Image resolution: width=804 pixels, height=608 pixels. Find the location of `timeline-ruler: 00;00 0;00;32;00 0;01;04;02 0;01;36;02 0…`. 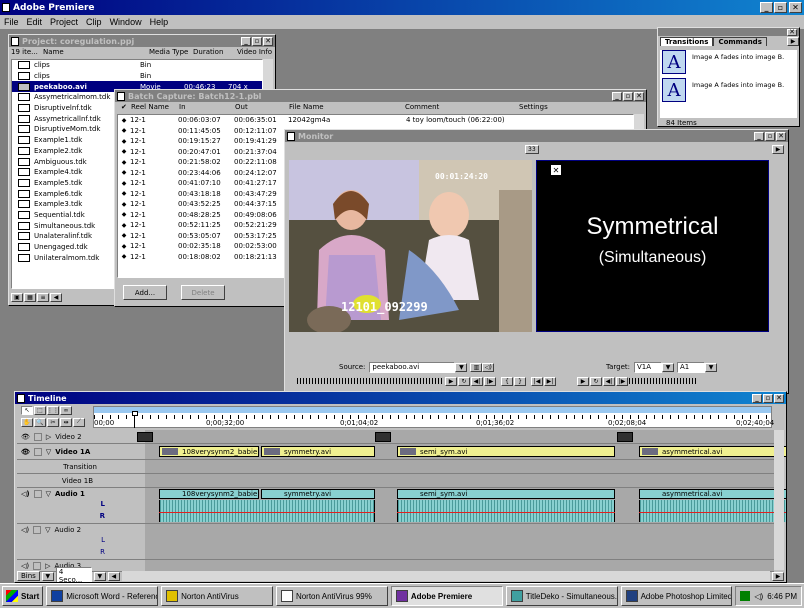

timeline-ruler: 00;00 0;00;32;00 0;01;04;02 0;01;36;02 0… is located at coordinates (433, 417).